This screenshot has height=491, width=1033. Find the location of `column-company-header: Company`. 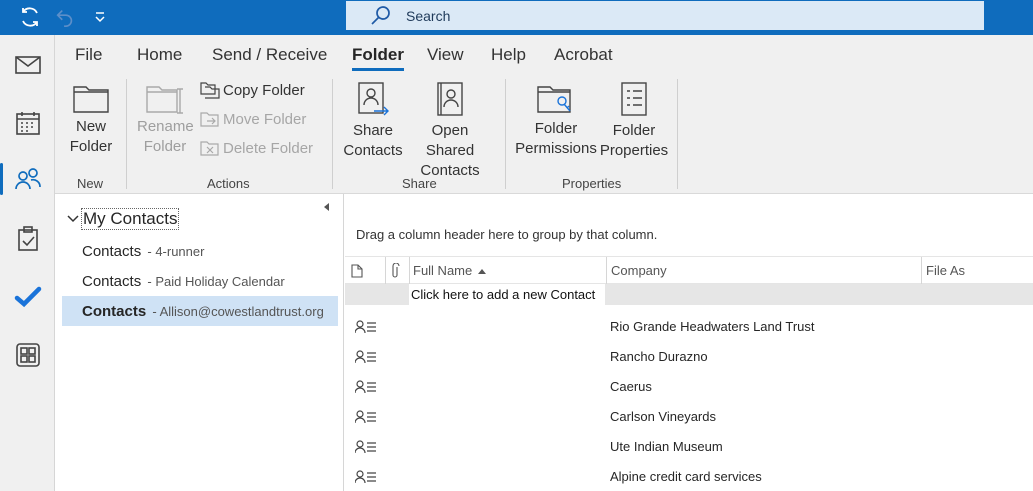

column-company-header: Company is located at coordinates (763, 270).